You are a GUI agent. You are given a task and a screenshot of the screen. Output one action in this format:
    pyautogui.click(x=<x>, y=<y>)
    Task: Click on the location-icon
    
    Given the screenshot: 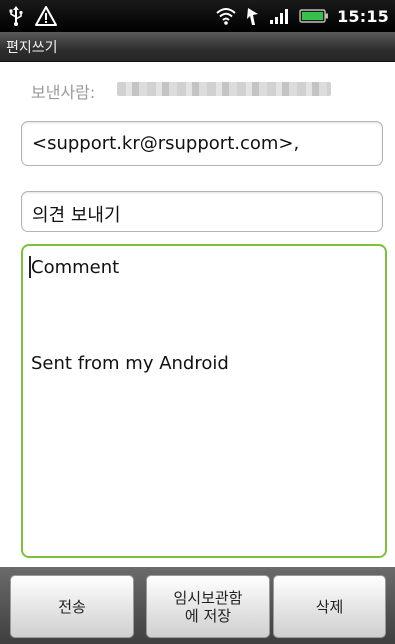 What is the action you would take?
    pyautogui.click(x=253, y=16)
    